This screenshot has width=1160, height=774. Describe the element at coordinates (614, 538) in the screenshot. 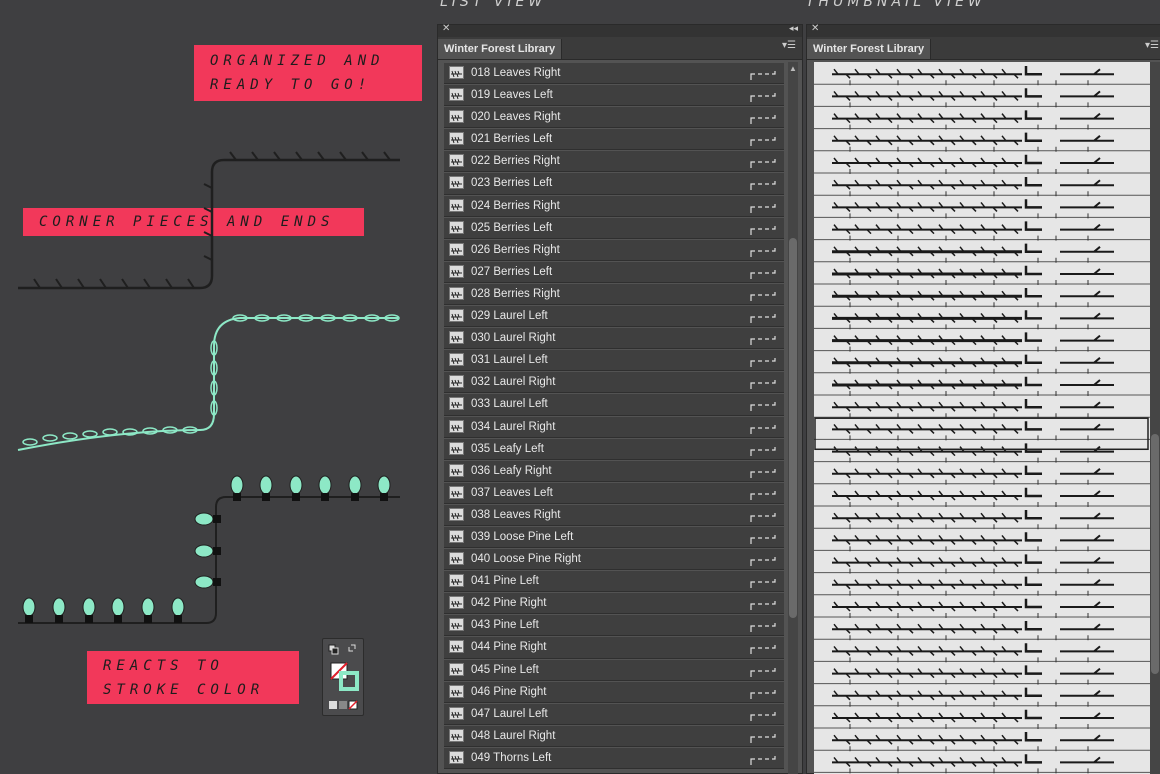

I see `list-item: 039 Loose Pine Left` at that location.